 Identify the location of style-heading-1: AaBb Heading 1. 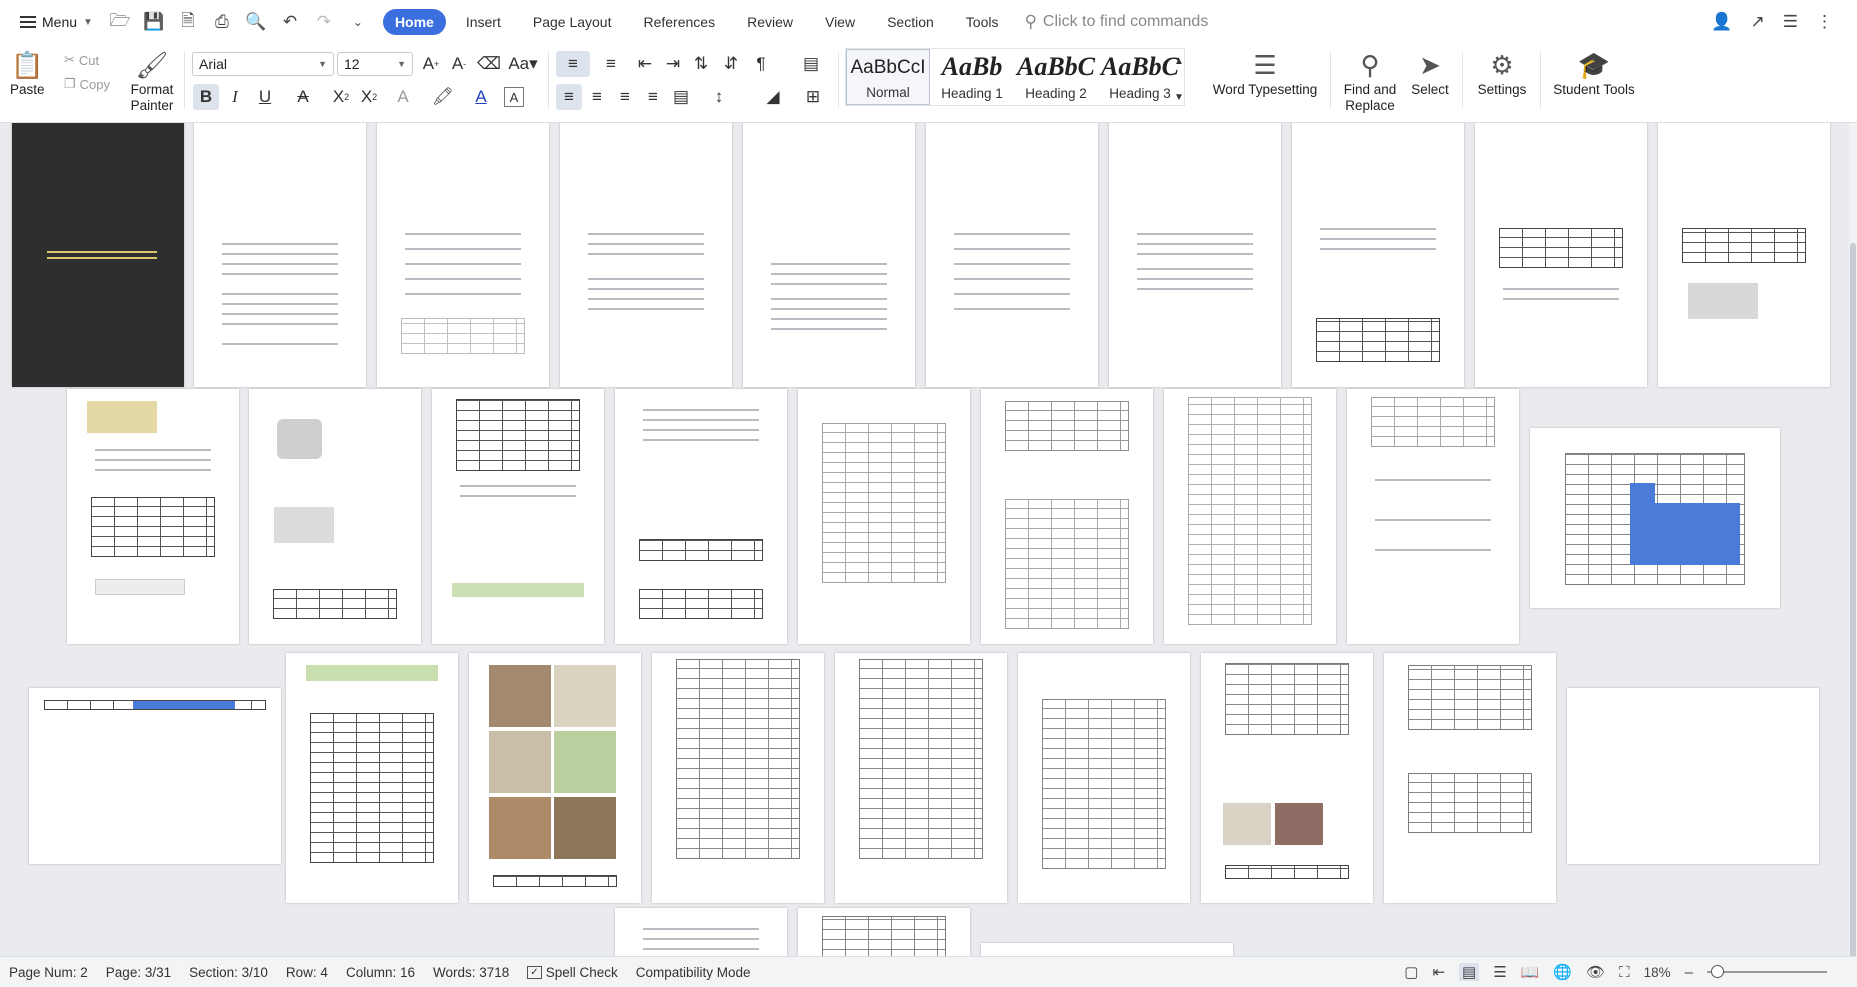
(972, 77).